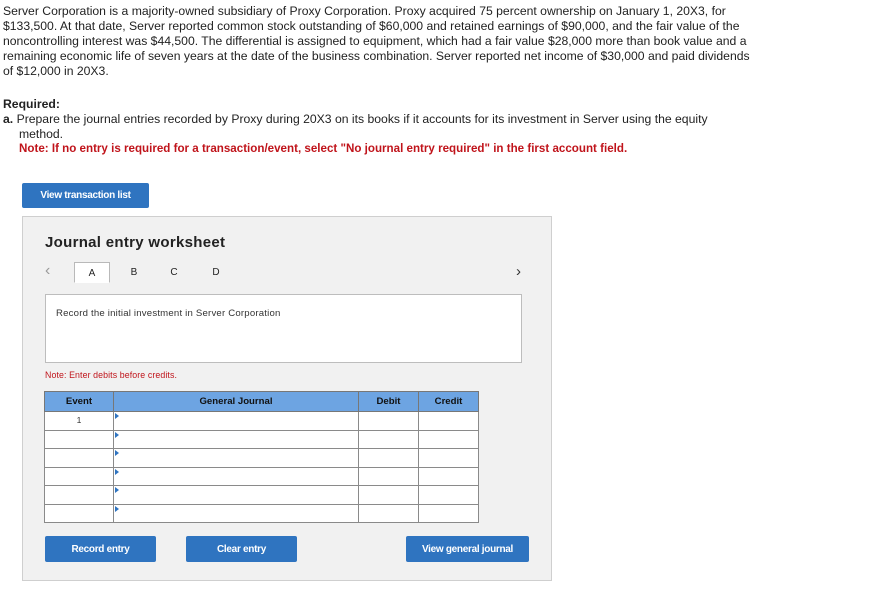 Image resolution: width=881 pixels, height=598 pixels. Describe the element at coordinates (31, 104) in the screenshot. I see `required-heading: Required:` at that location.